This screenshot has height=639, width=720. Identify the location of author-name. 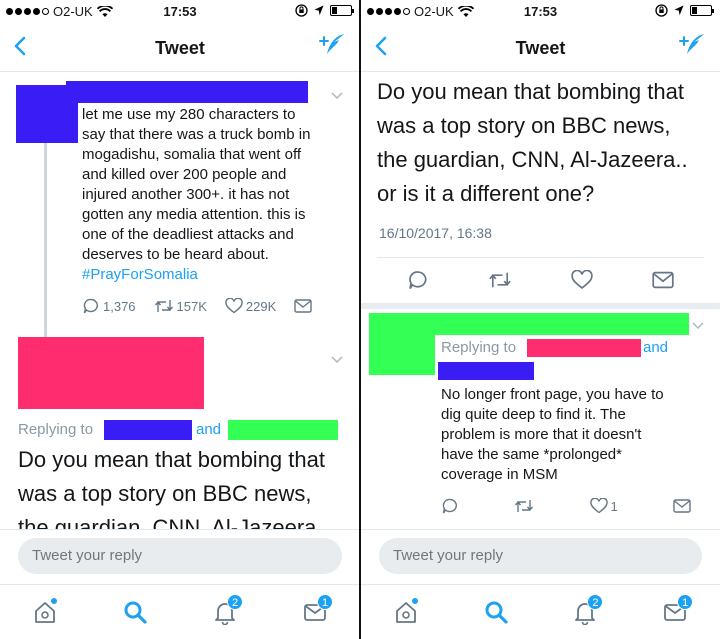
(187, 92).